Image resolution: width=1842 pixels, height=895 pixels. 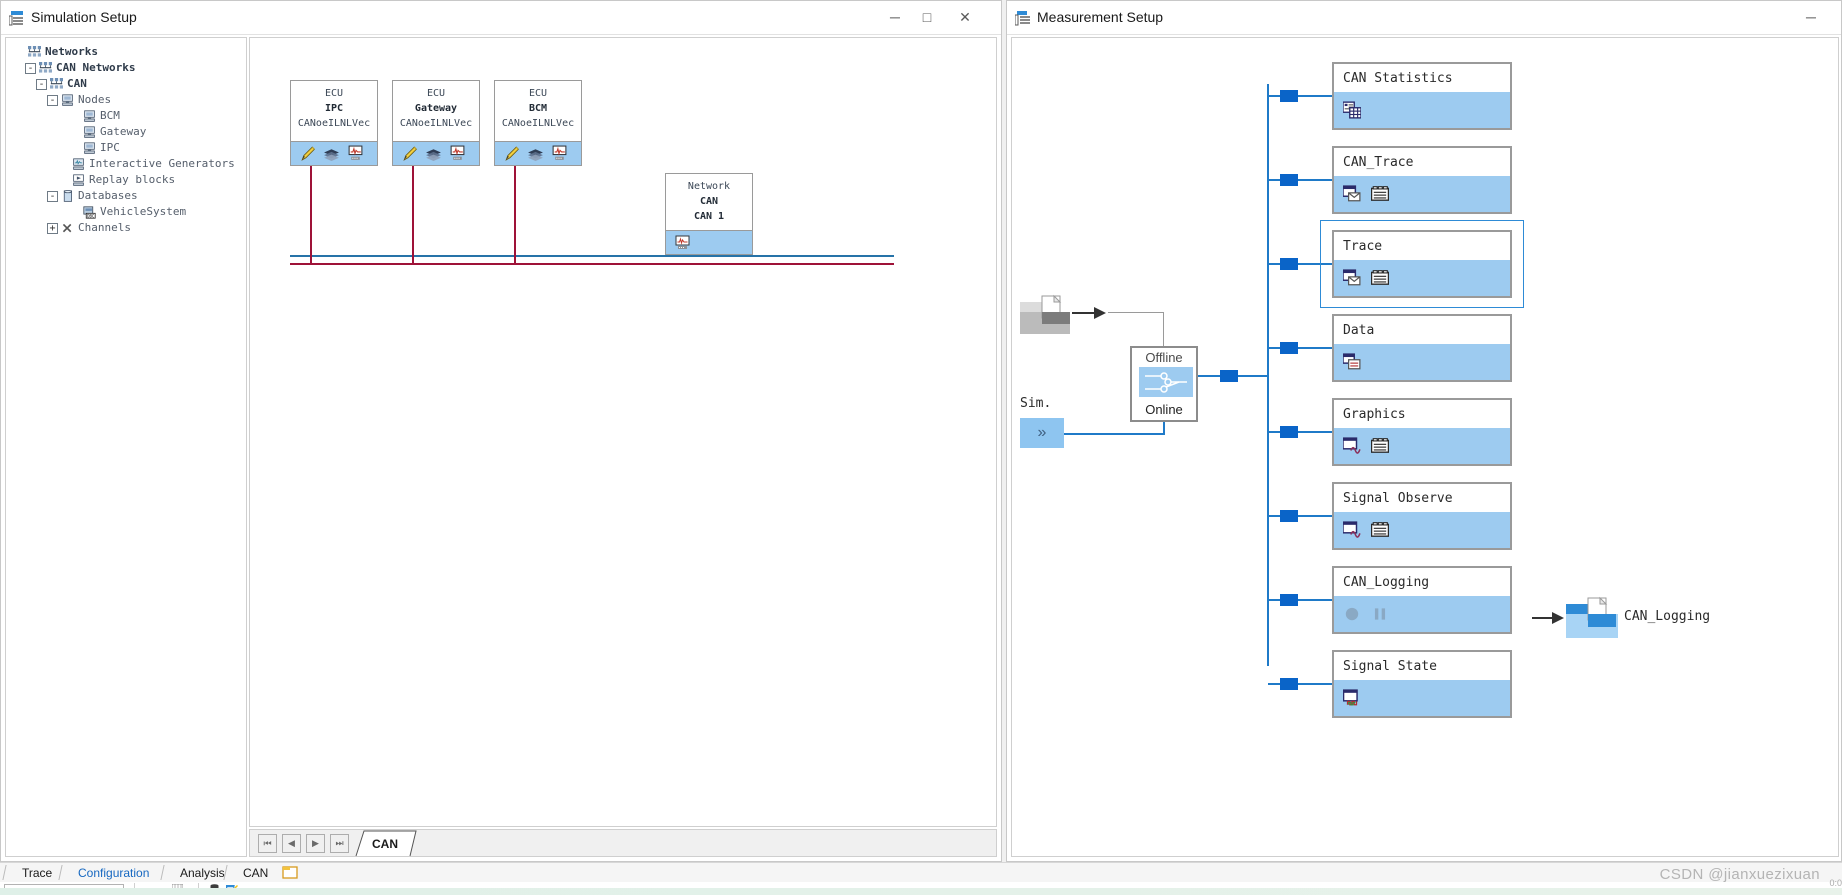 What do you see at coordinates (130, 132) in the screenshot?
I see `tree-item-gateway: Gateway` at bounding box center [130, 132].